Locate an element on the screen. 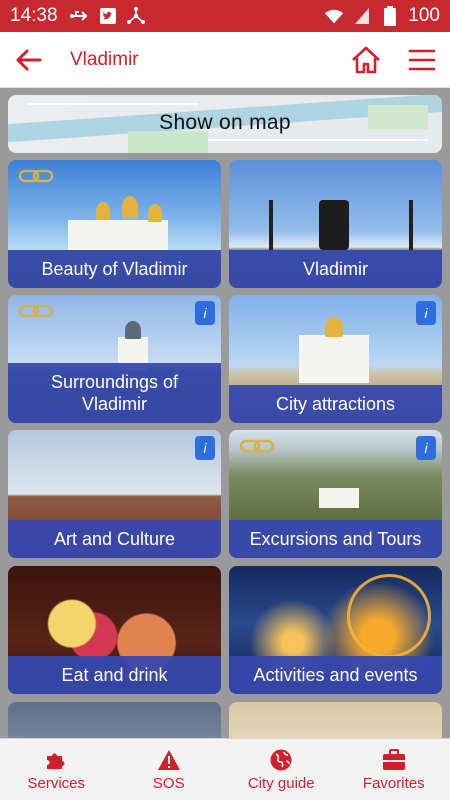 Image resolution: width=450 pixels, height=800 pixels. golden-gate is located at coordinates (334, 359).